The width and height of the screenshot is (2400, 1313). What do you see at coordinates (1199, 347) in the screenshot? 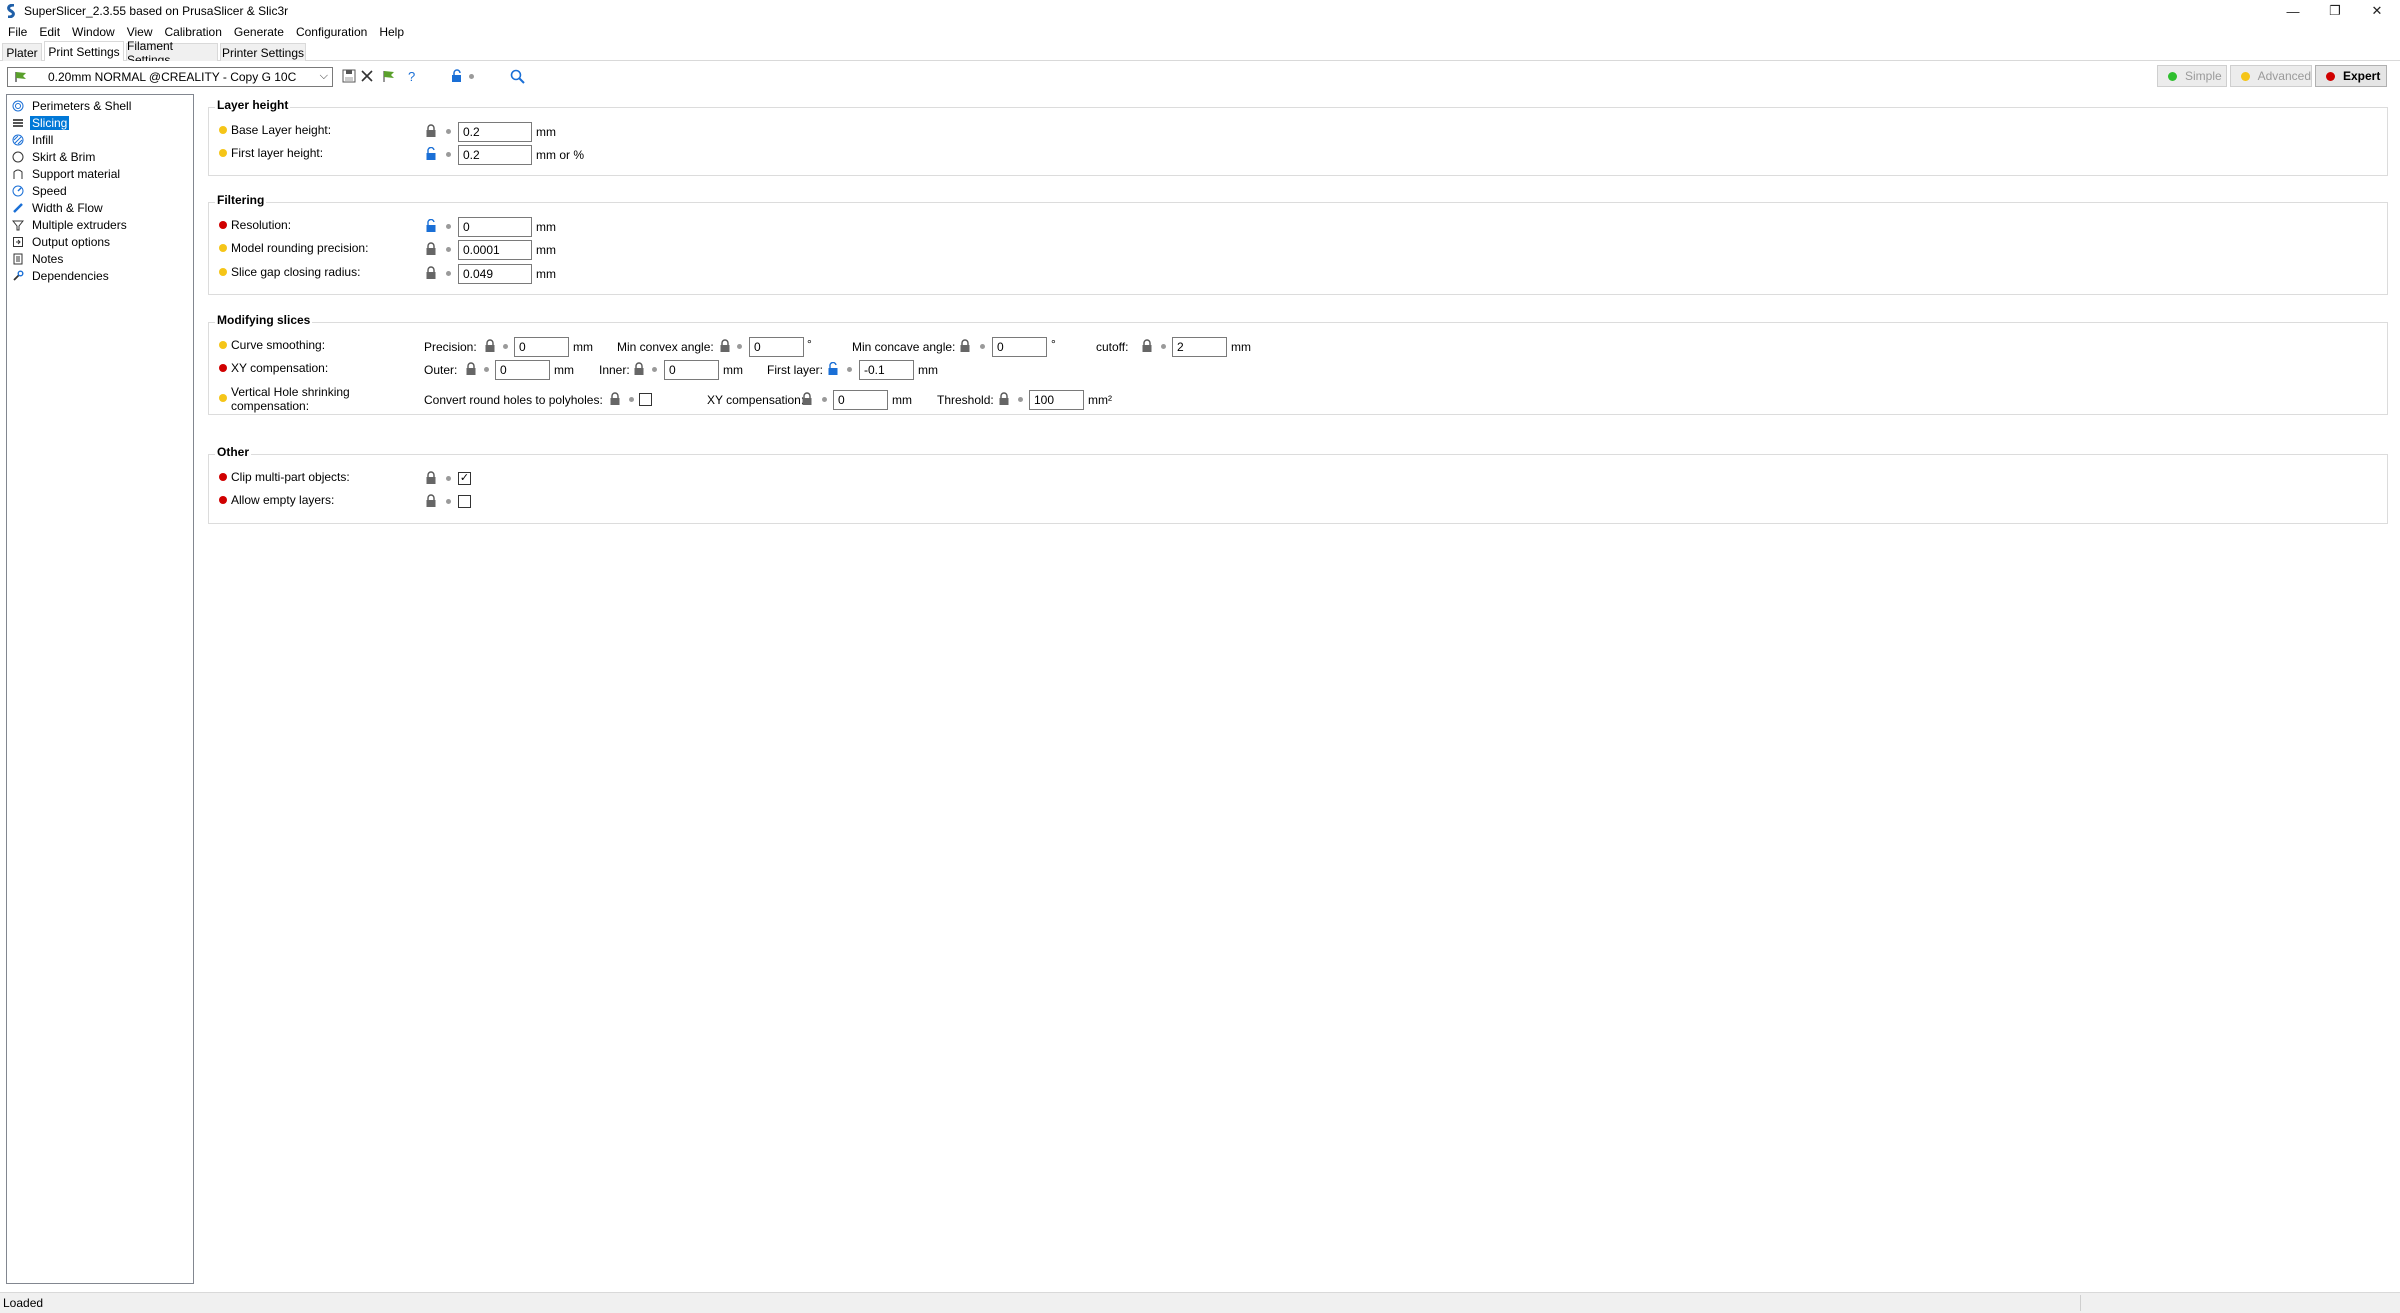
I see `cutoff-input: 2` at bounding box center [1199, 347].